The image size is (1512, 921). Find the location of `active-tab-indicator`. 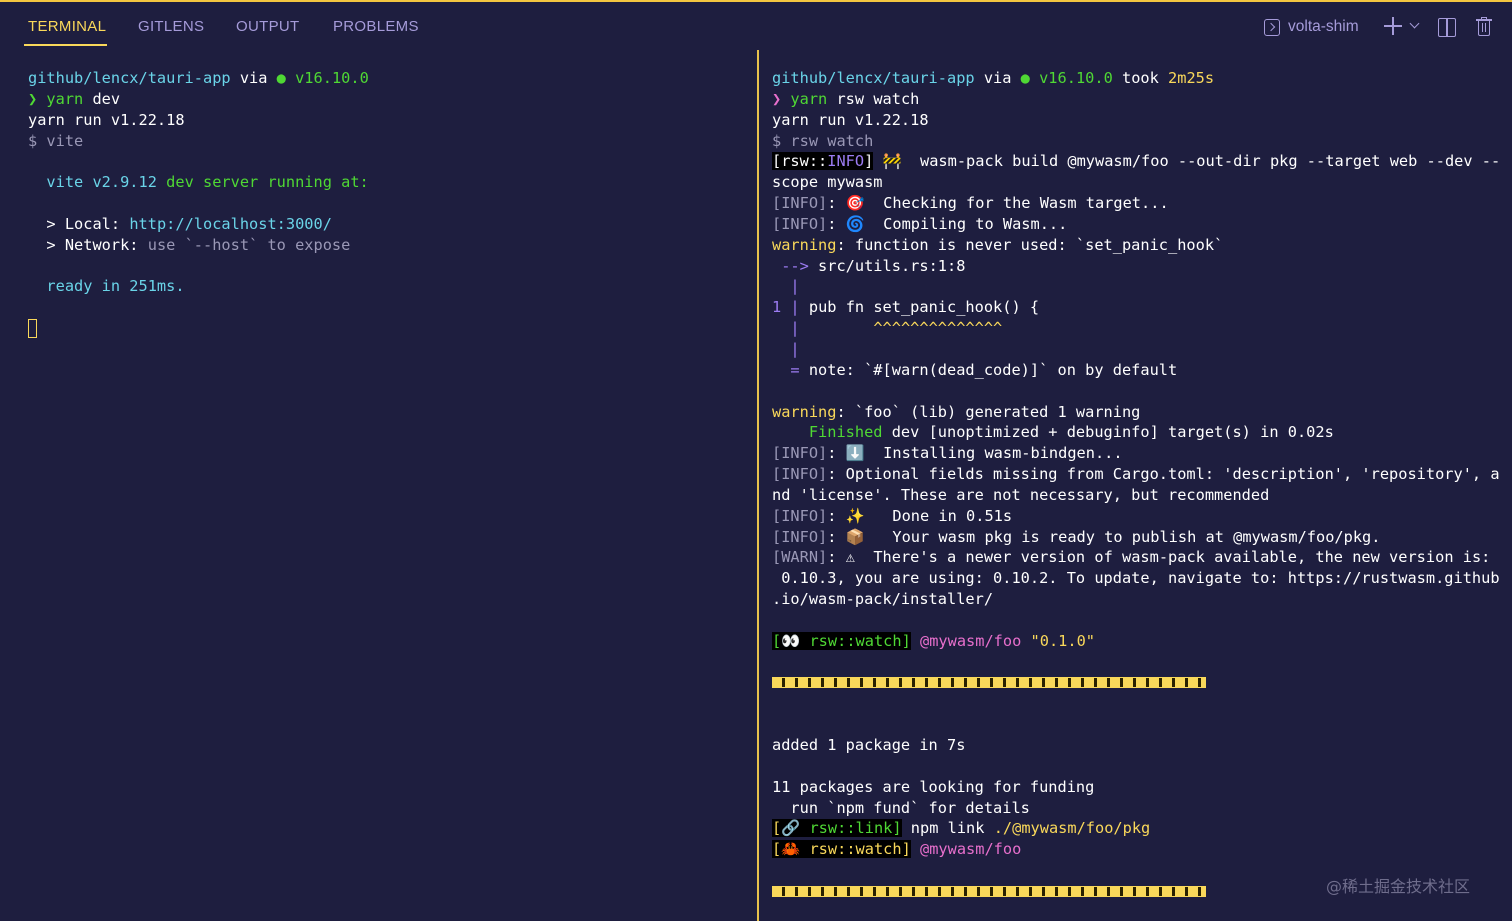

active-tab-indicator is located at coordinates (65, 45).